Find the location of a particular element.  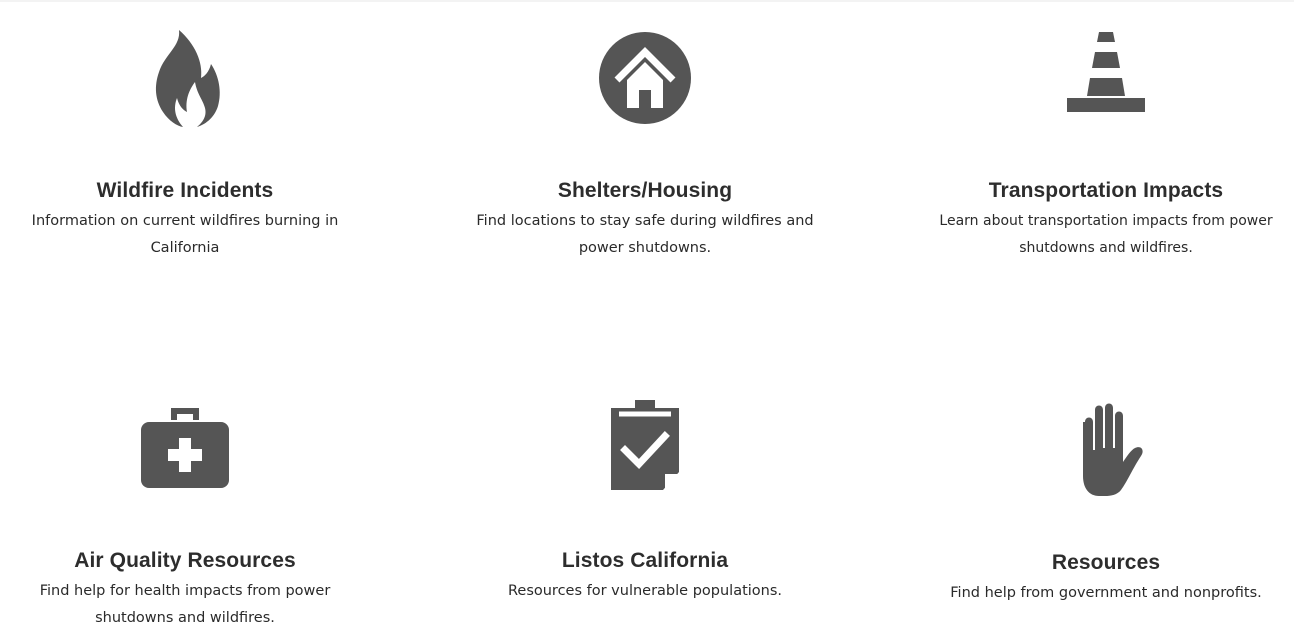

desc-line: Resources for vulnerable populations. is located at coordinates (645, 591).